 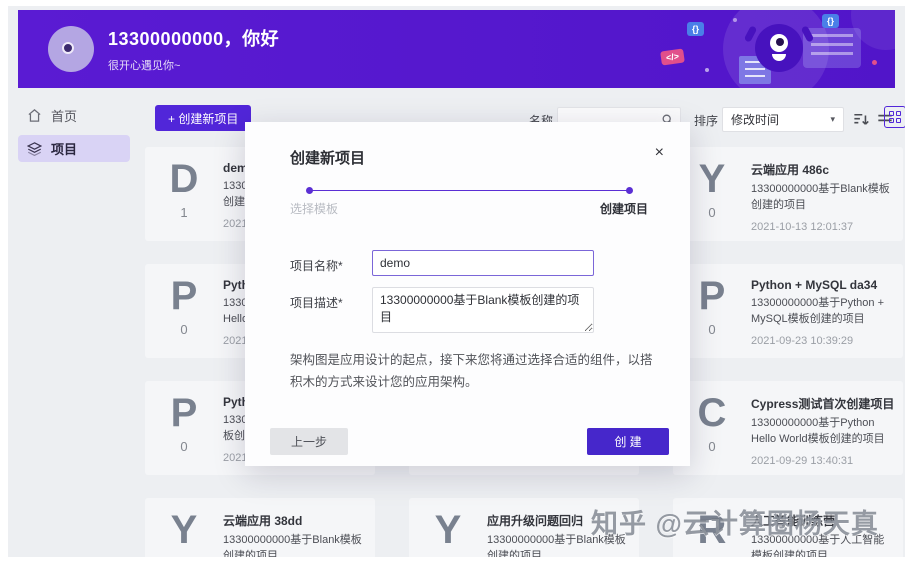 What do you see at coordinates (456, 49) in the screenshot?
I see `welcome-banner: 13300000000，你好 很开心遇见你~ {} {} </>` at bounding box center [456, 49].